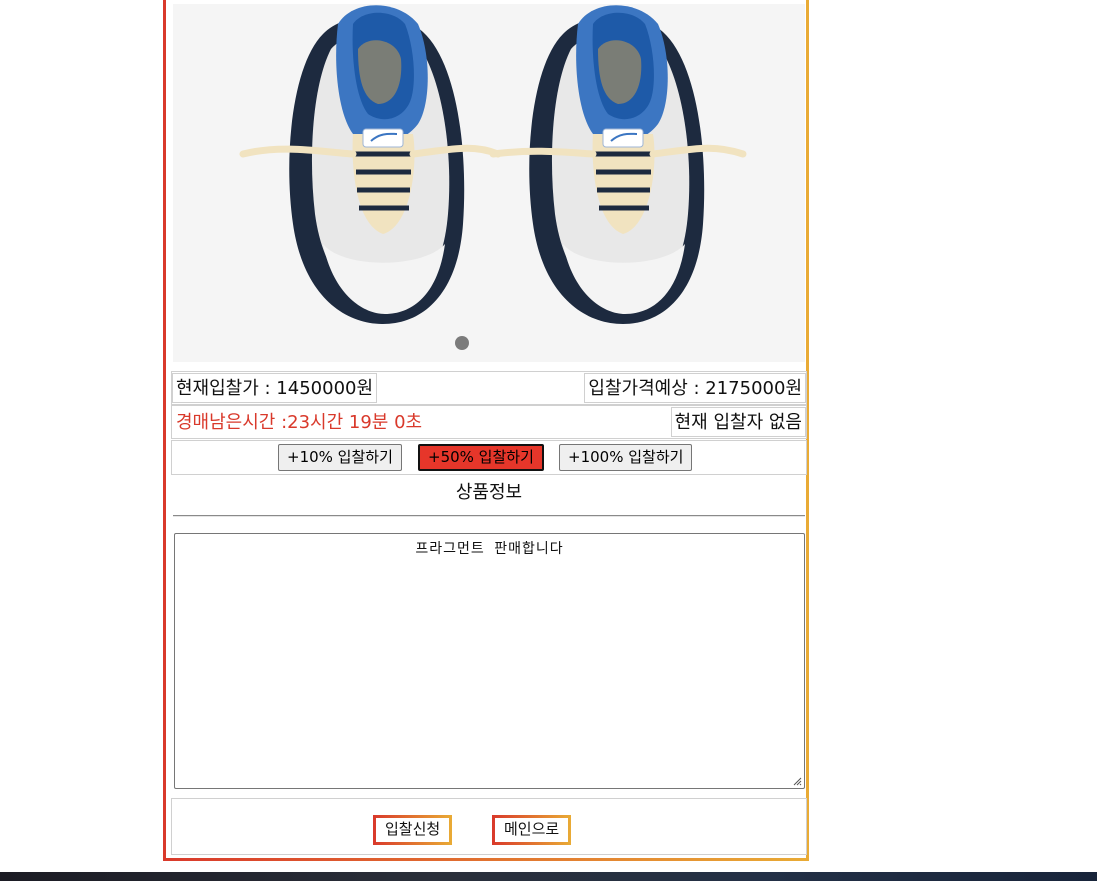  Describe the element at coordinates (370, 165) in the screenshot. I see `left-shoe` at that location.